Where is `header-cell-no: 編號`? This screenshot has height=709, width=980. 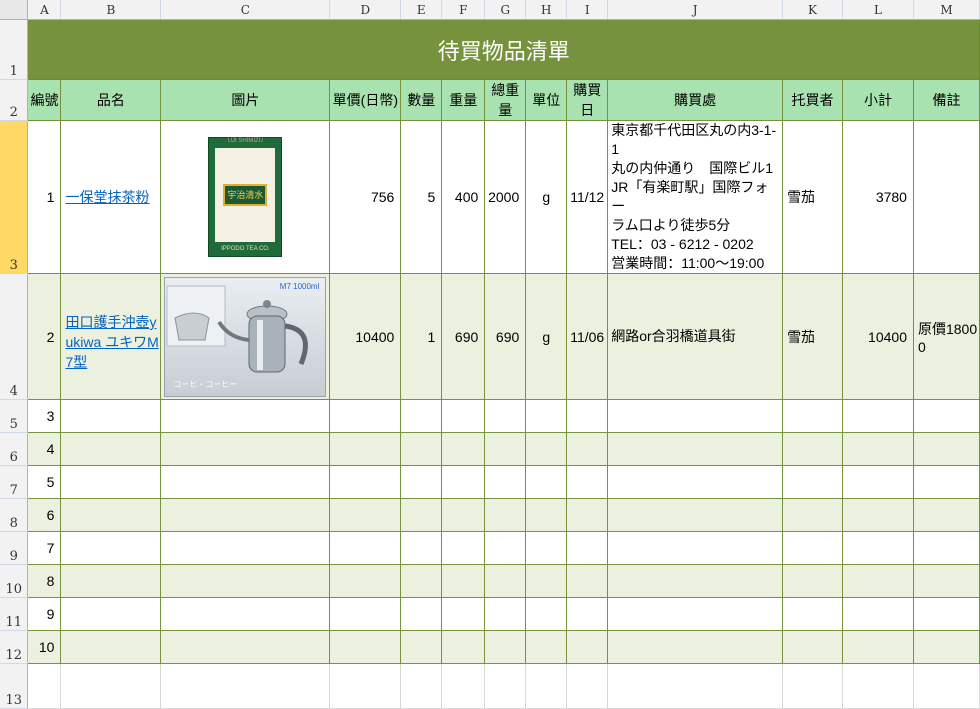
header-cell-no: 編號 is located at coordinates (44, 100).